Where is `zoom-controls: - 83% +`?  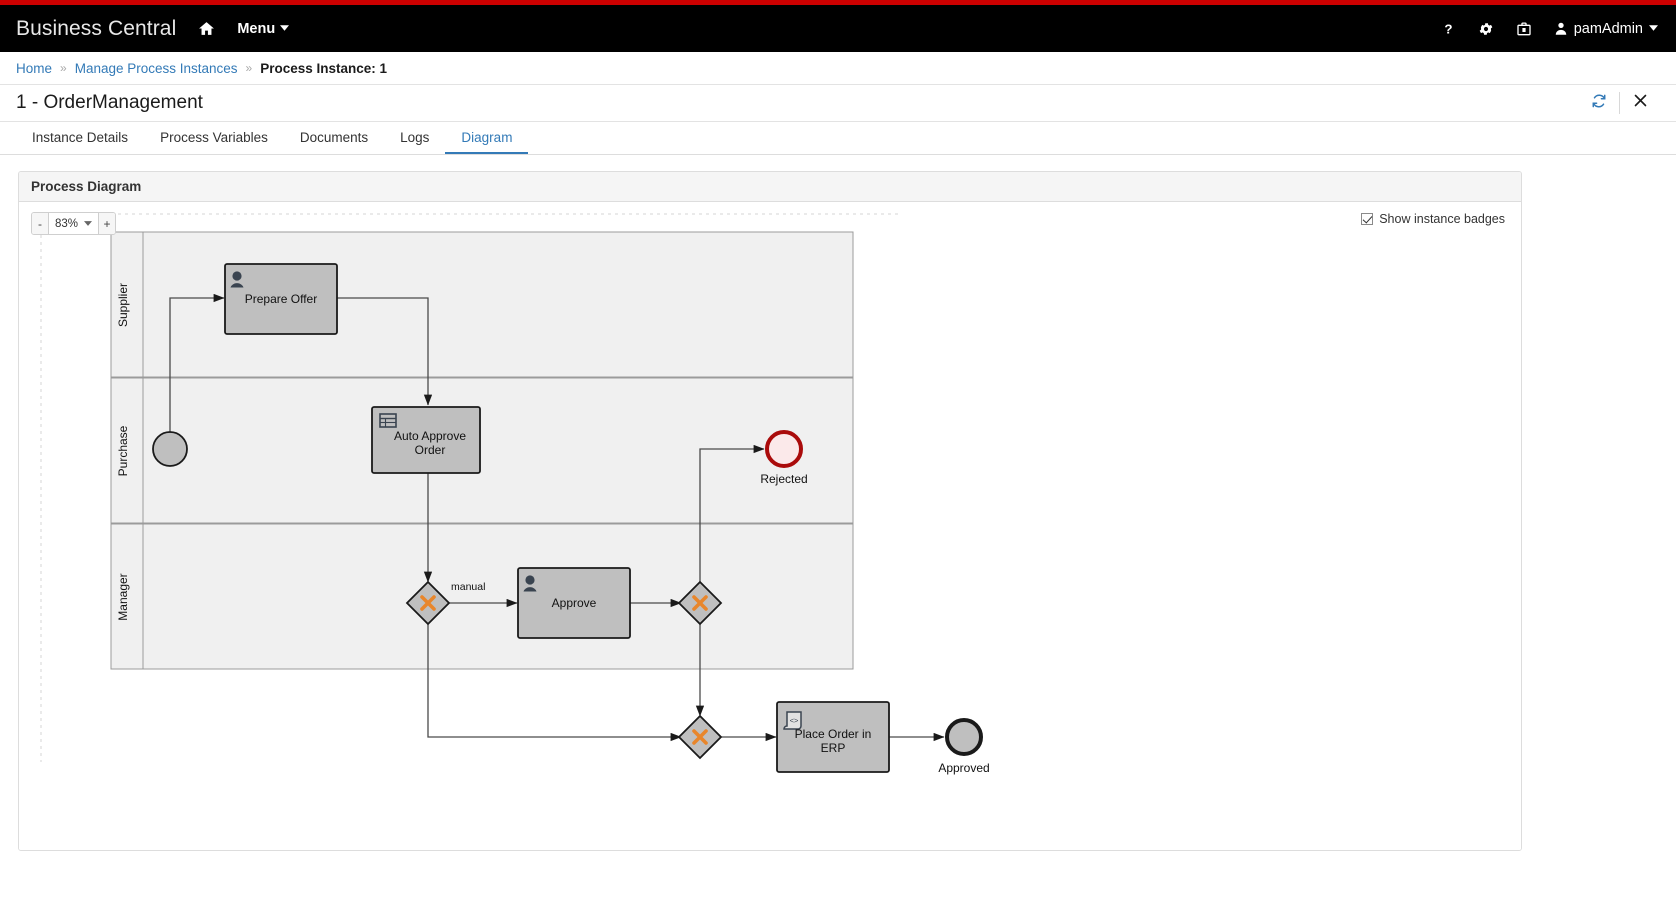
zoom-controls: - 83% + is located at coordinates (74, 223).